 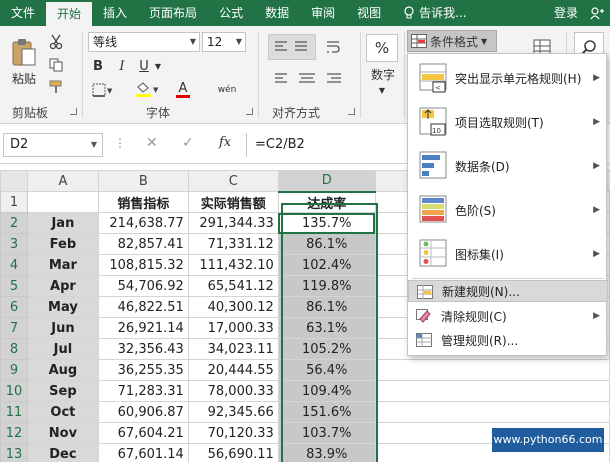 What do you see at coordinates (158, 66) in the screenshot?
I see `underline-dropdown: ▼` at bounding box center [158, 66].